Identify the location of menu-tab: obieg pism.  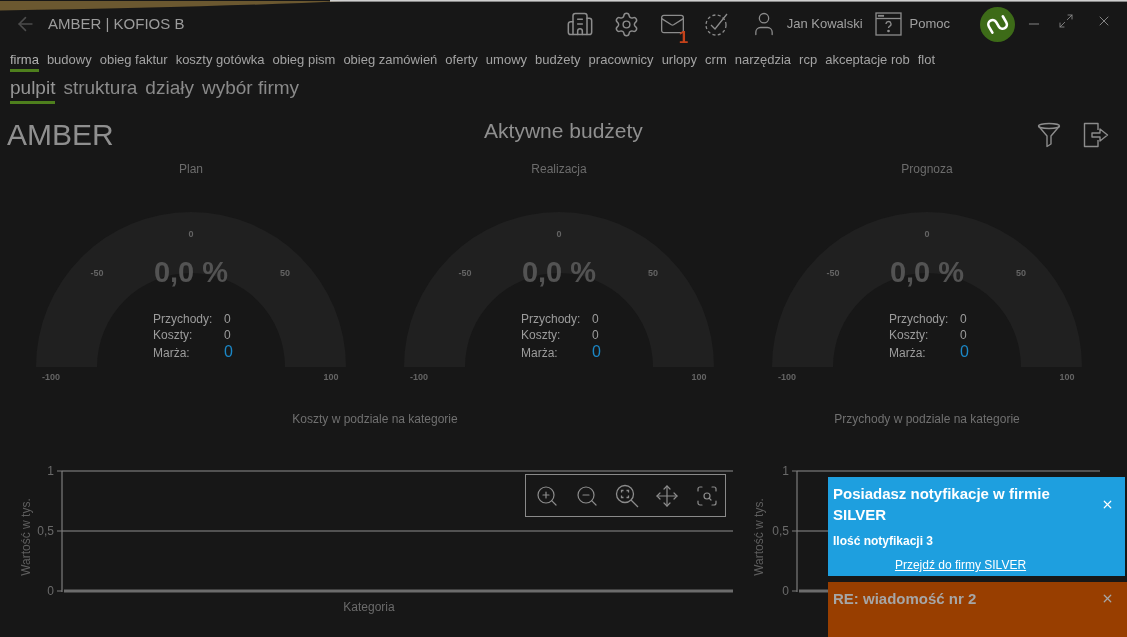
(304, 61).